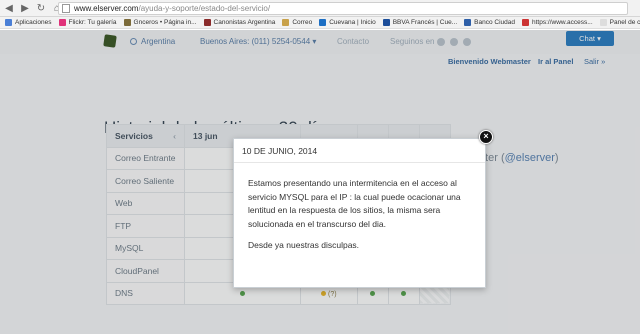 The width and height of the screenshot is (640, 334). I want to click on bookmark-item: Cuevana | Inicio, so click(347, 22).